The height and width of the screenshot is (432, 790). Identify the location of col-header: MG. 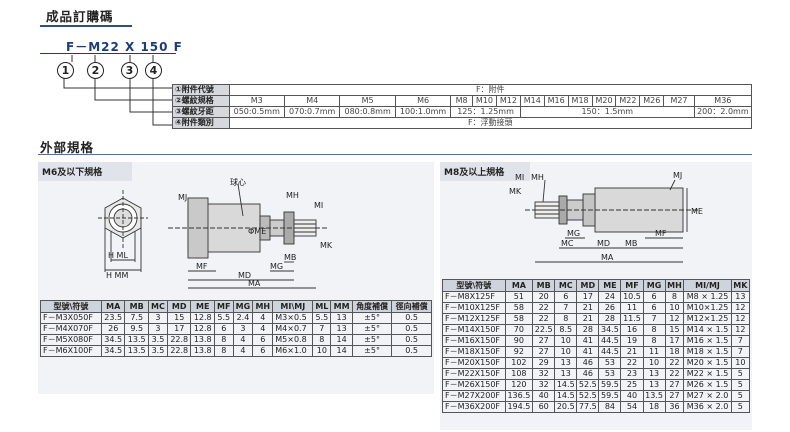
(654, 285).